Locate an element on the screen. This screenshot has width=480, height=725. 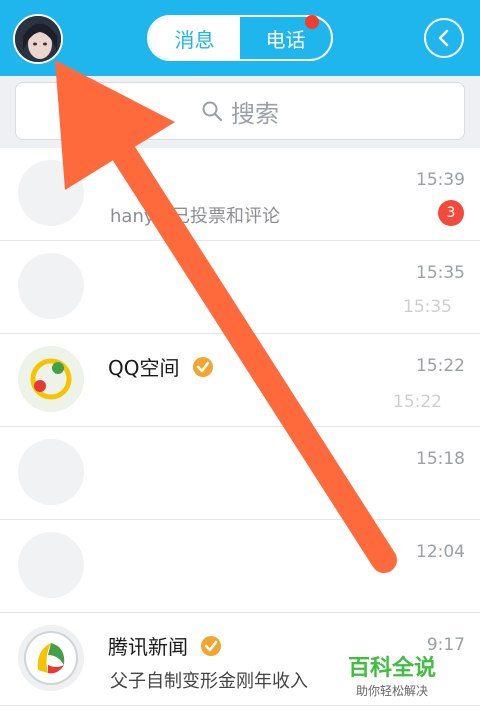
search-area: 搜索 is located at coordinates (240, 112).